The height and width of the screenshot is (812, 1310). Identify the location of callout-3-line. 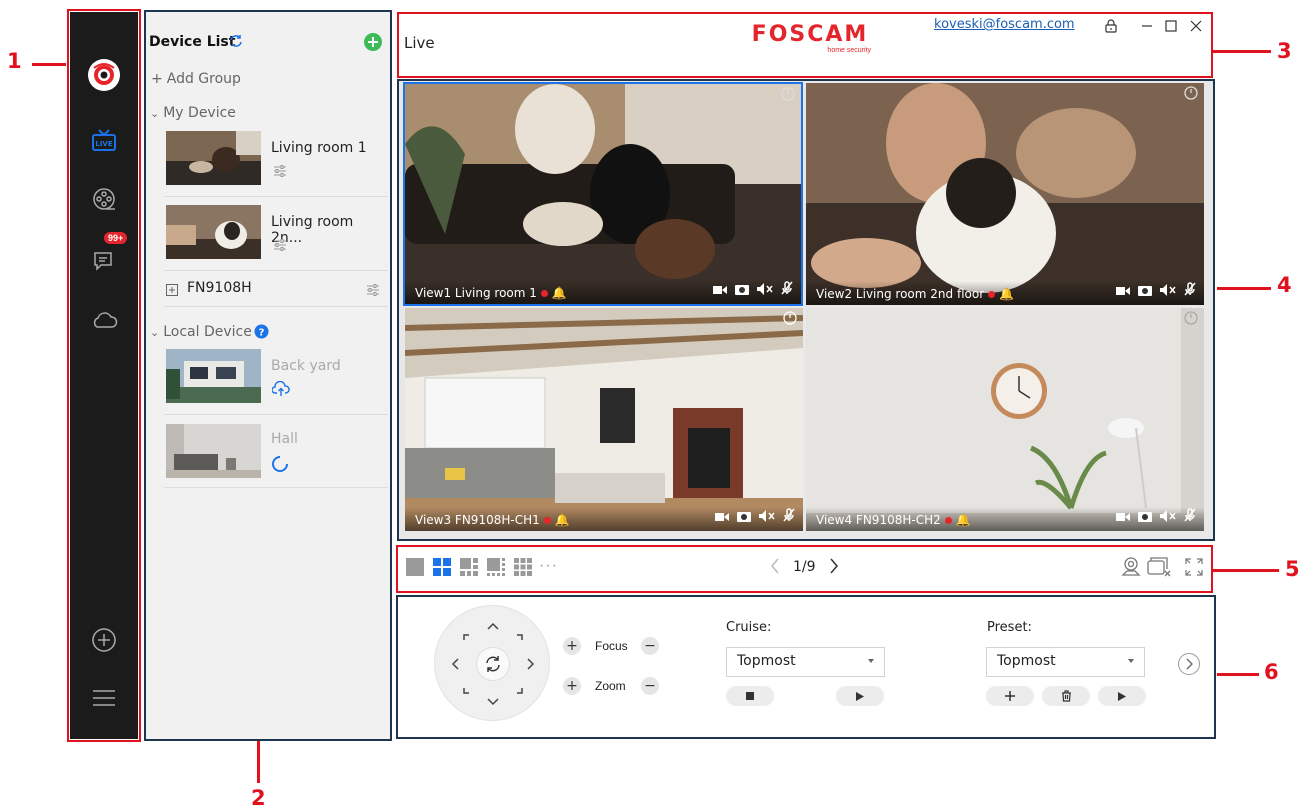
(1242, 51).